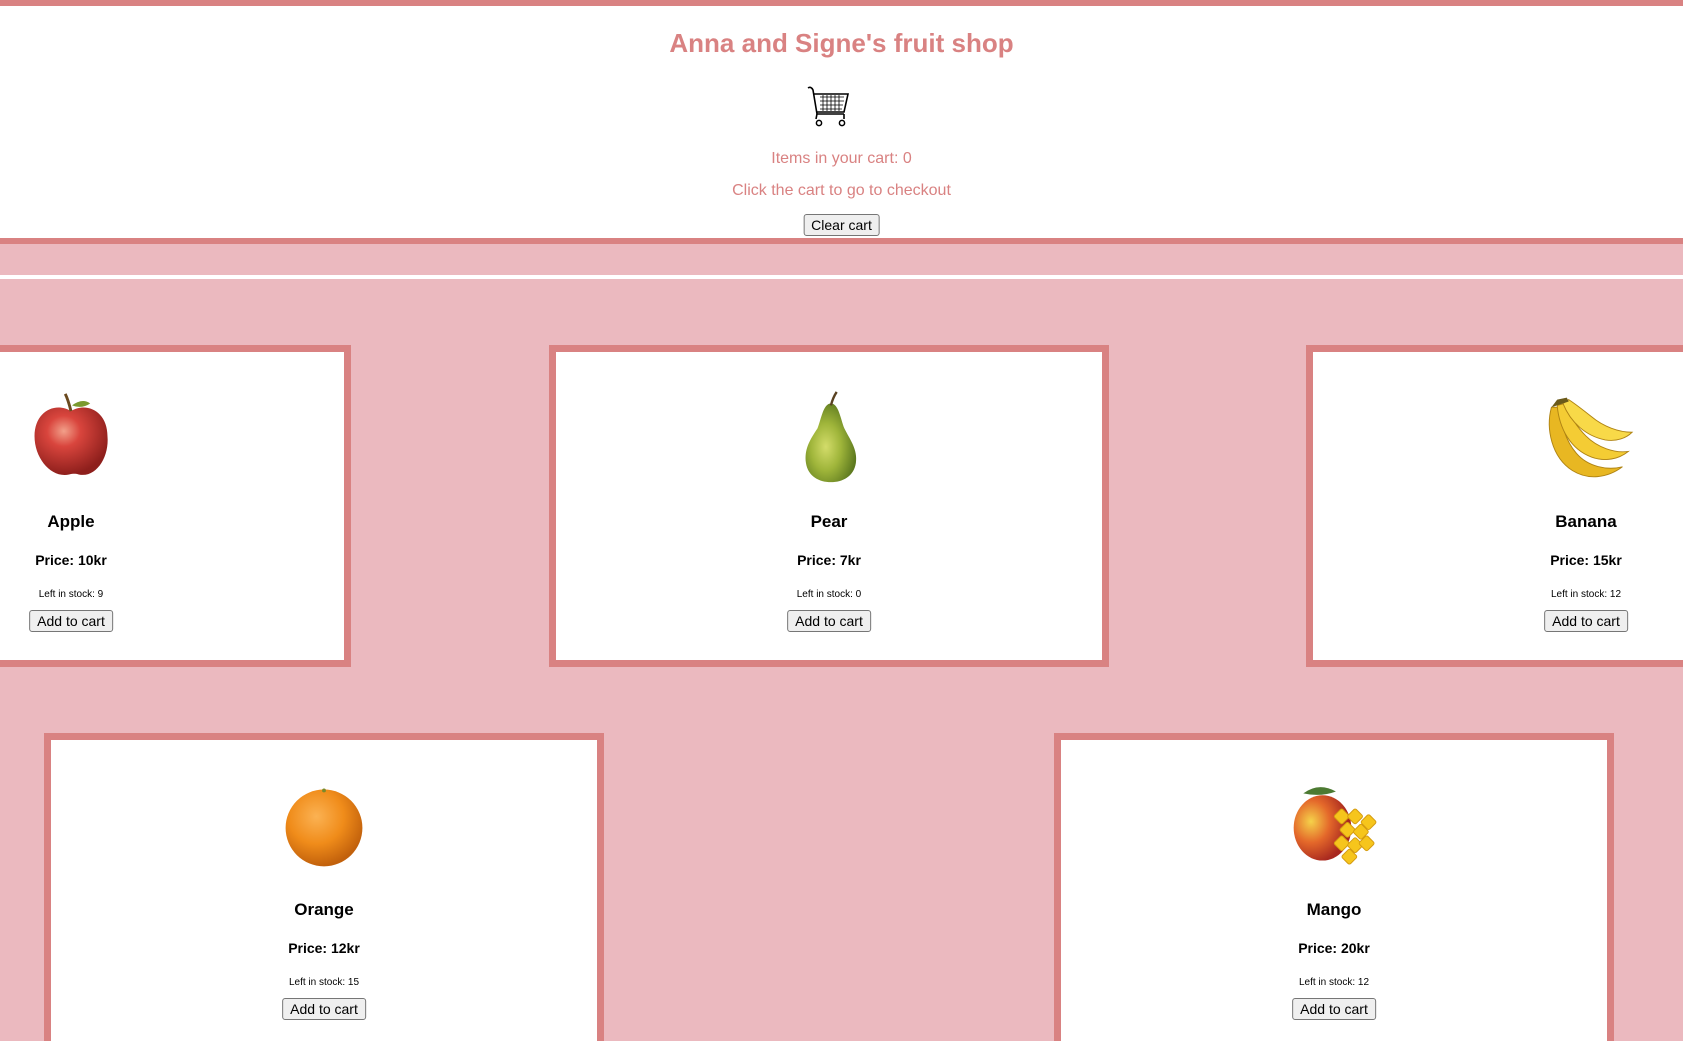 The width and height of the screenshot is (1683, 1041). What do you see at coordinates (841, 43) in the screenshot?
I see `page-title: Anna and Signe's fruit shop` at bounding box center [841, 43].